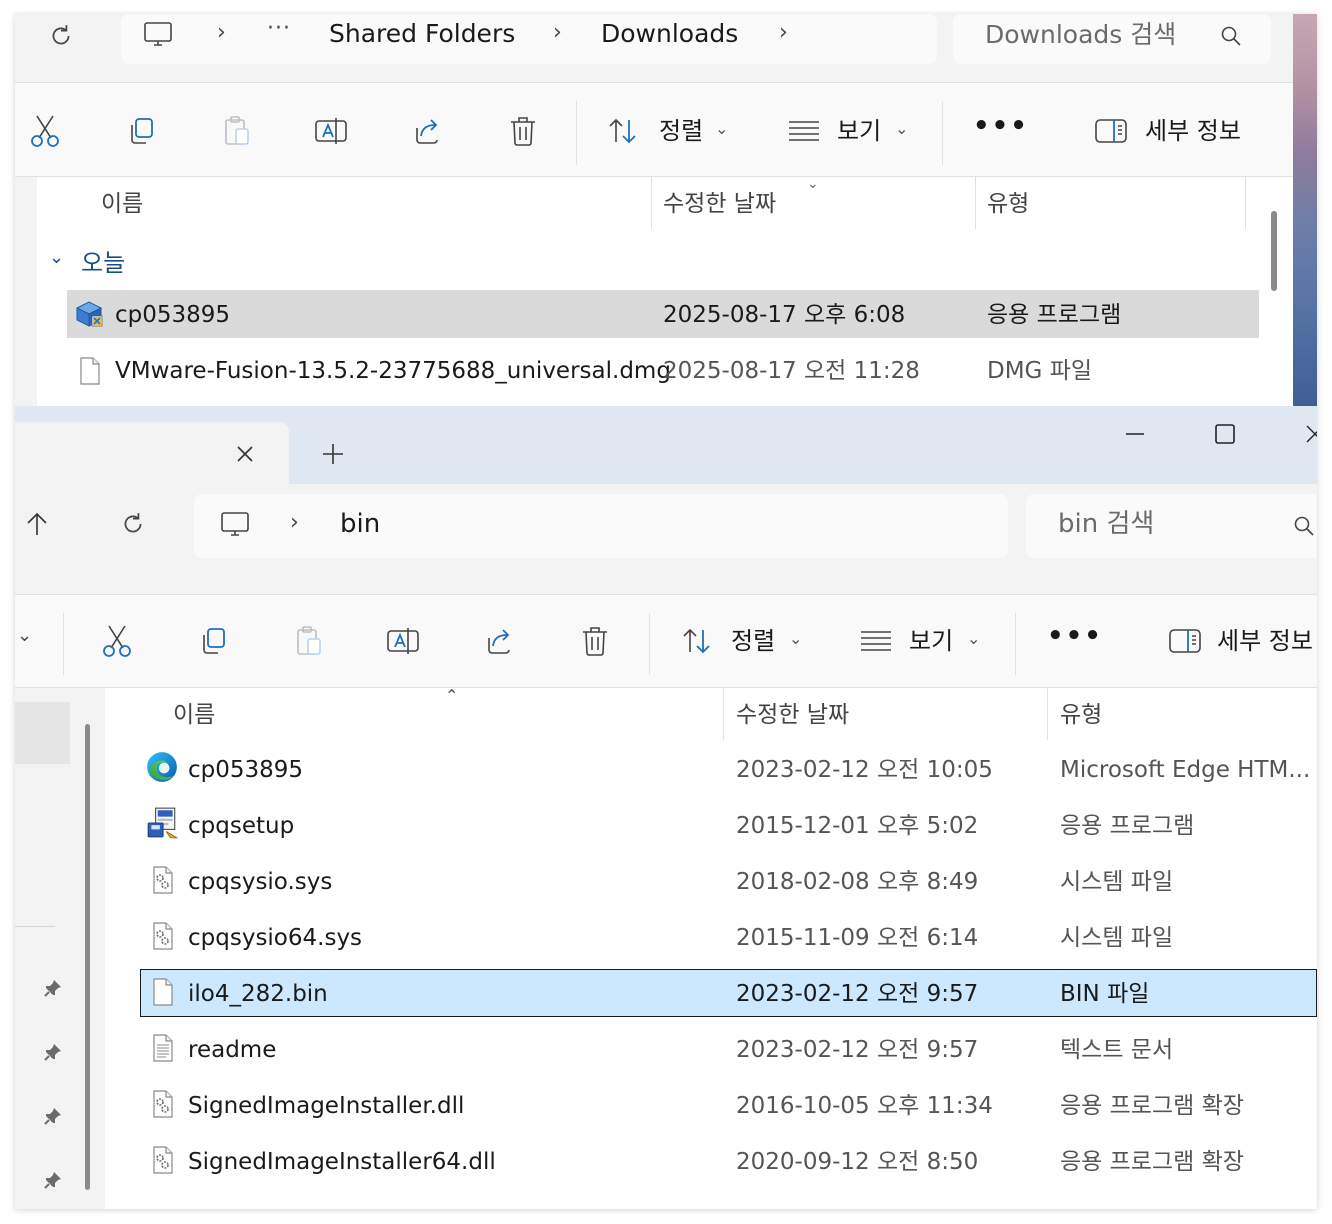 The width and height of the screenshot is (1332, 1224). I want to click on chevron-down-icon: ⌄, so click(24, 636).